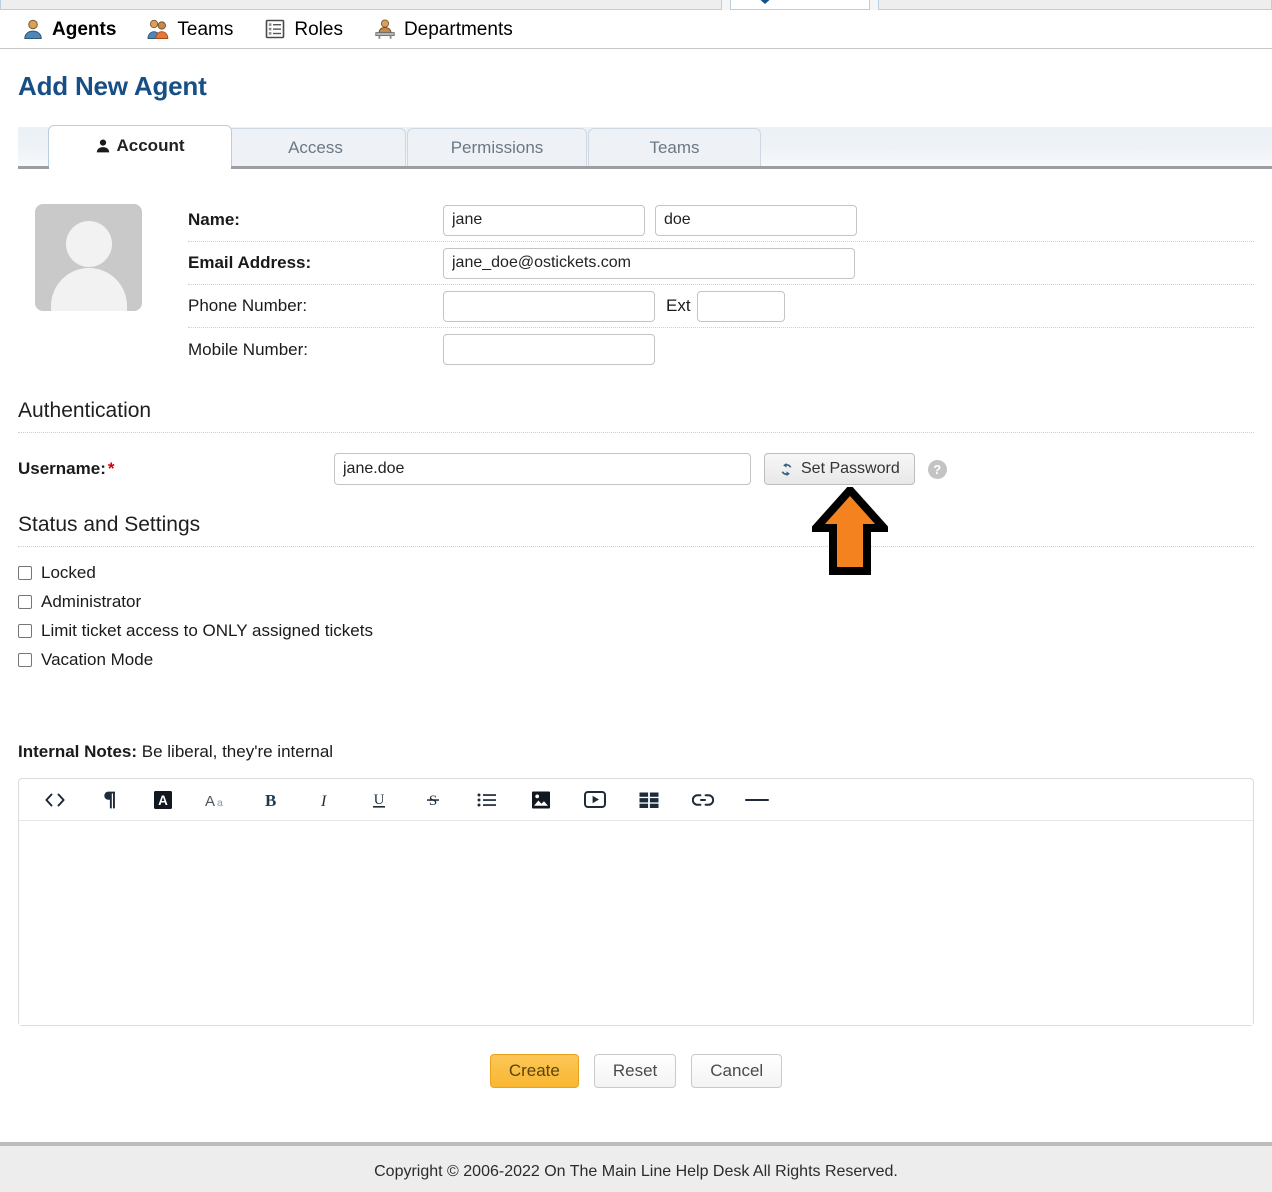 This screenshot has width=1272, height=1192. I want to click on browser-tab-strip-cutoff, so click(636, 5).